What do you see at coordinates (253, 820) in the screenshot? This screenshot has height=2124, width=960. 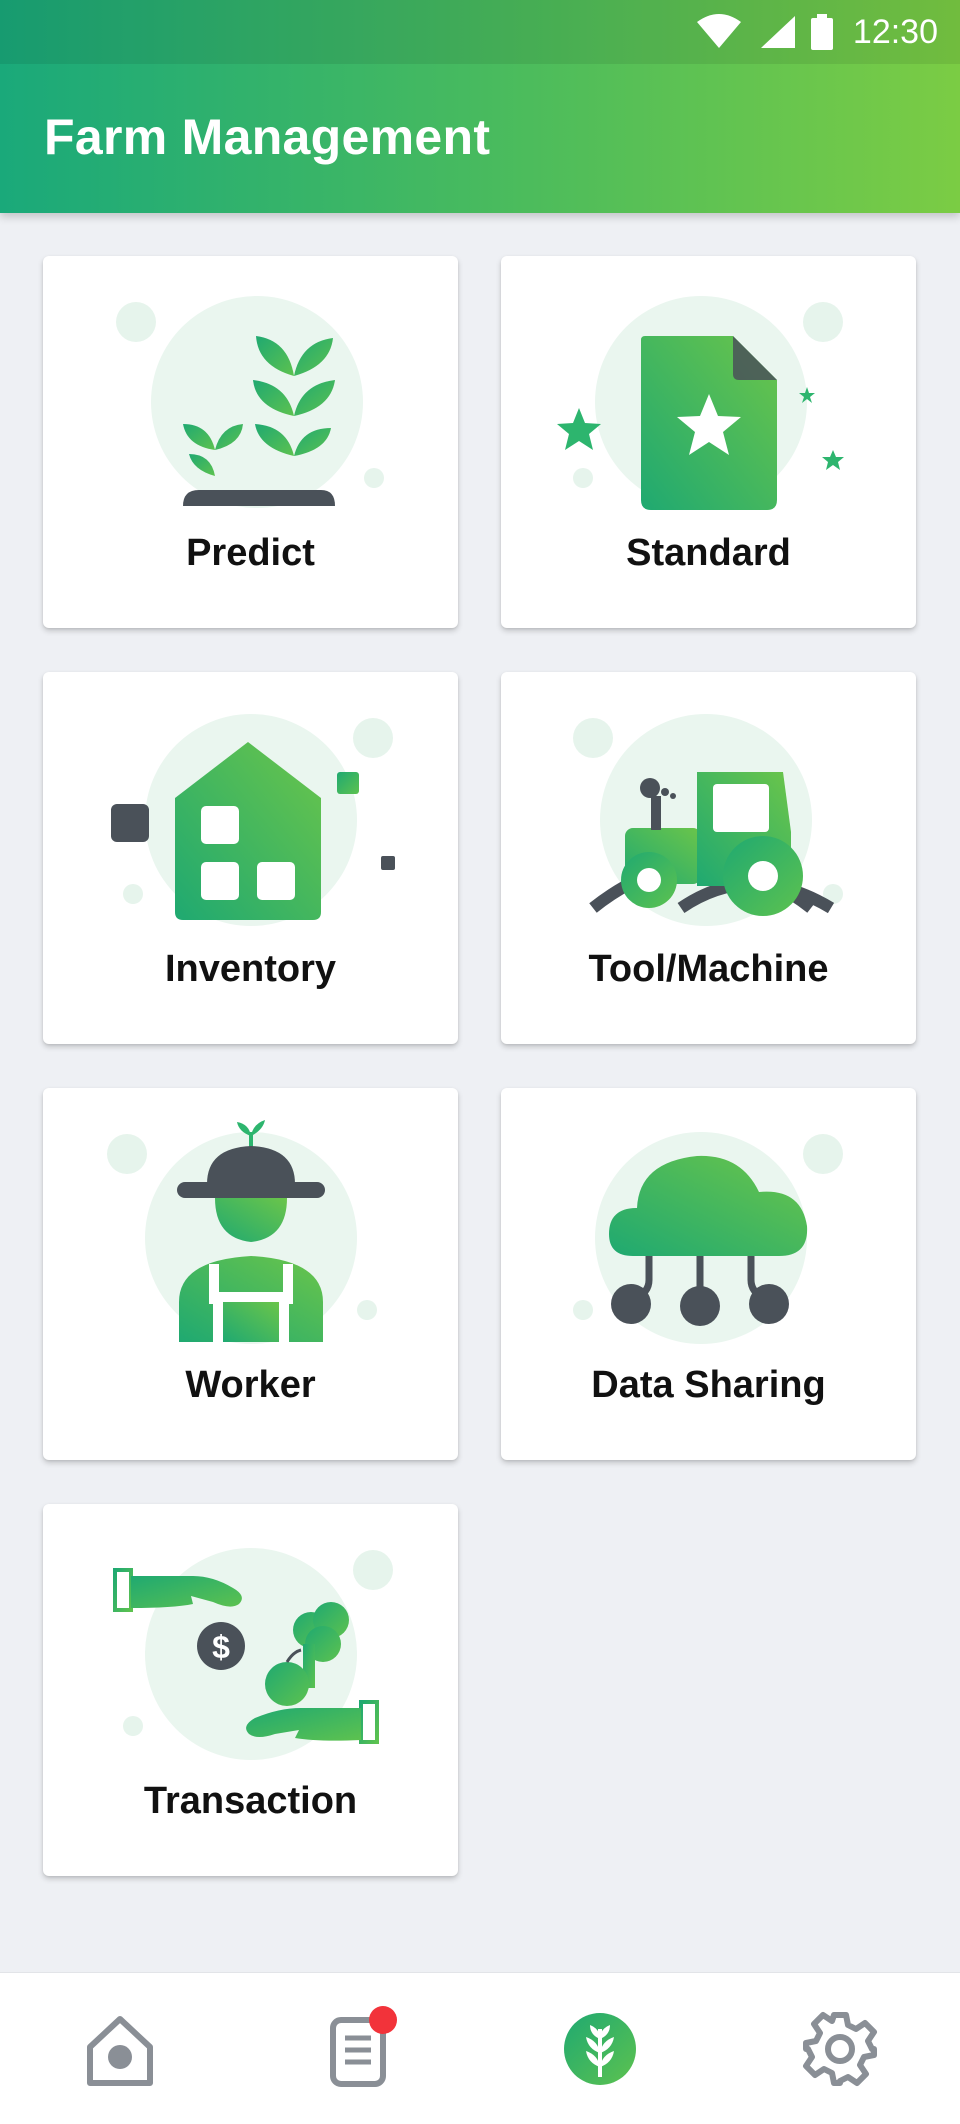 I see `warehouse-icon` at bounding box center [253, 820].